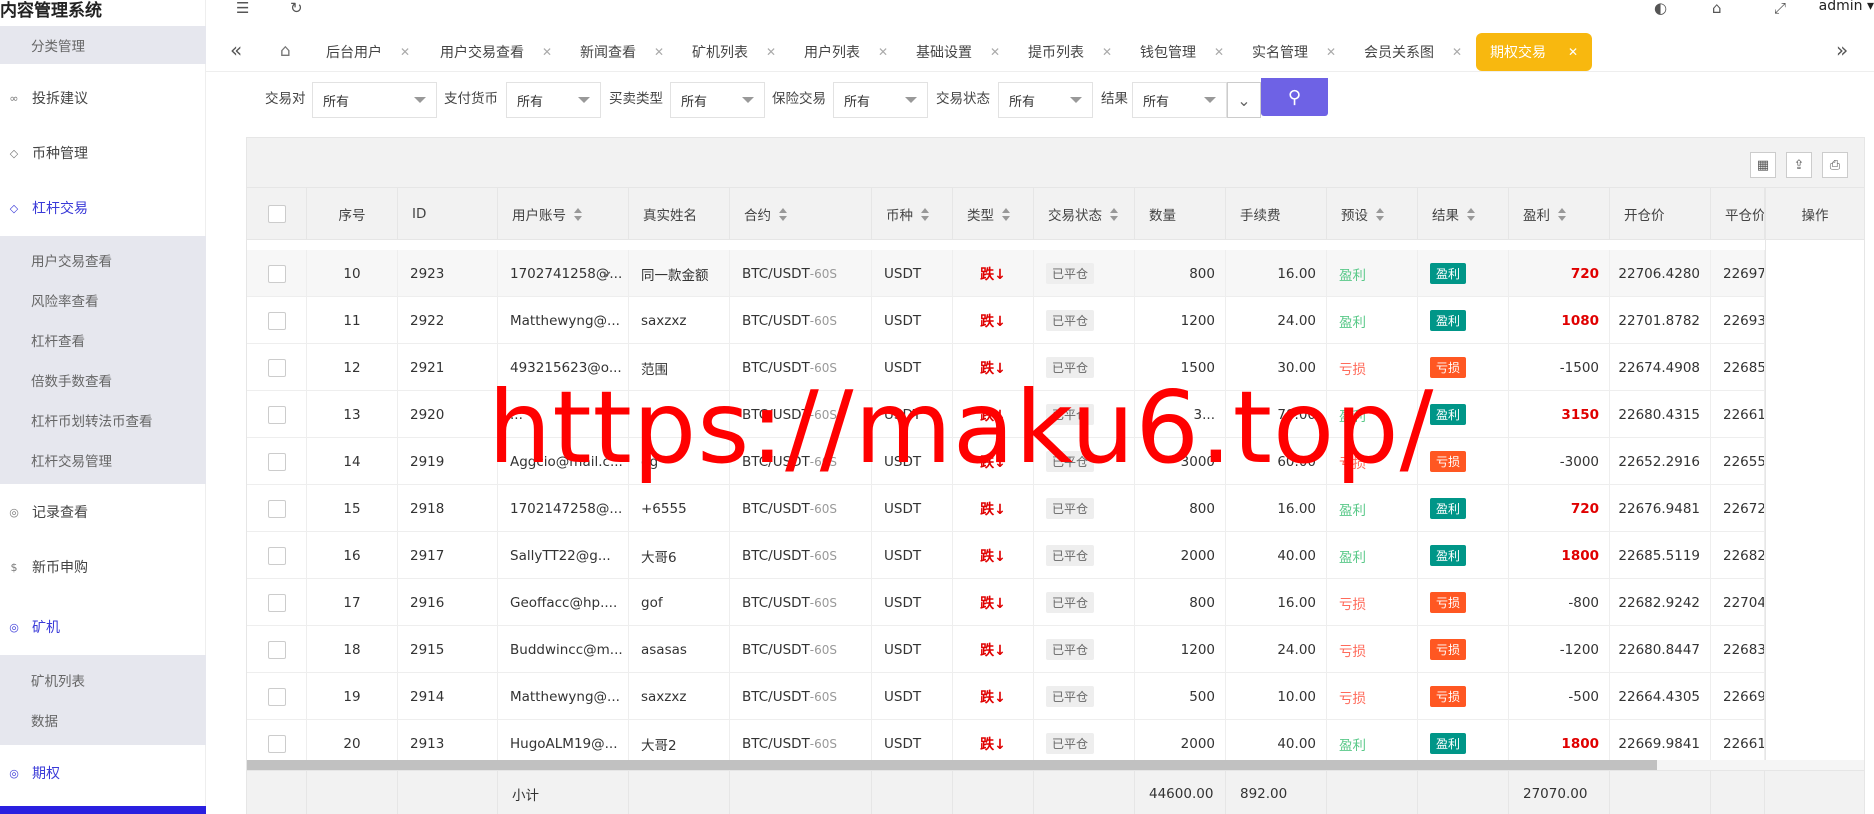 This screenshot has height=814, width=1874. I want to click on col-account: 用户账号, so click(563, 214).